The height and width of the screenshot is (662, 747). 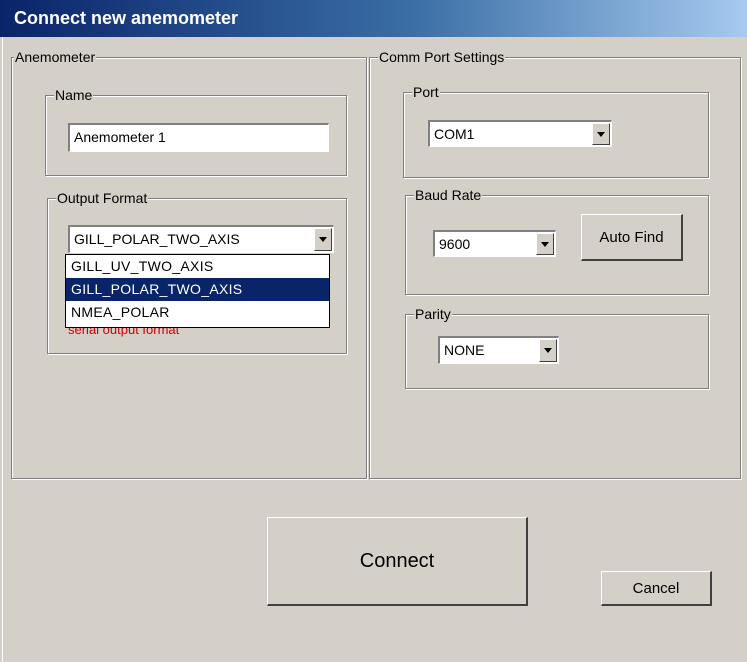 I want to click on port-value: COM1, so click(x=454, y=134).